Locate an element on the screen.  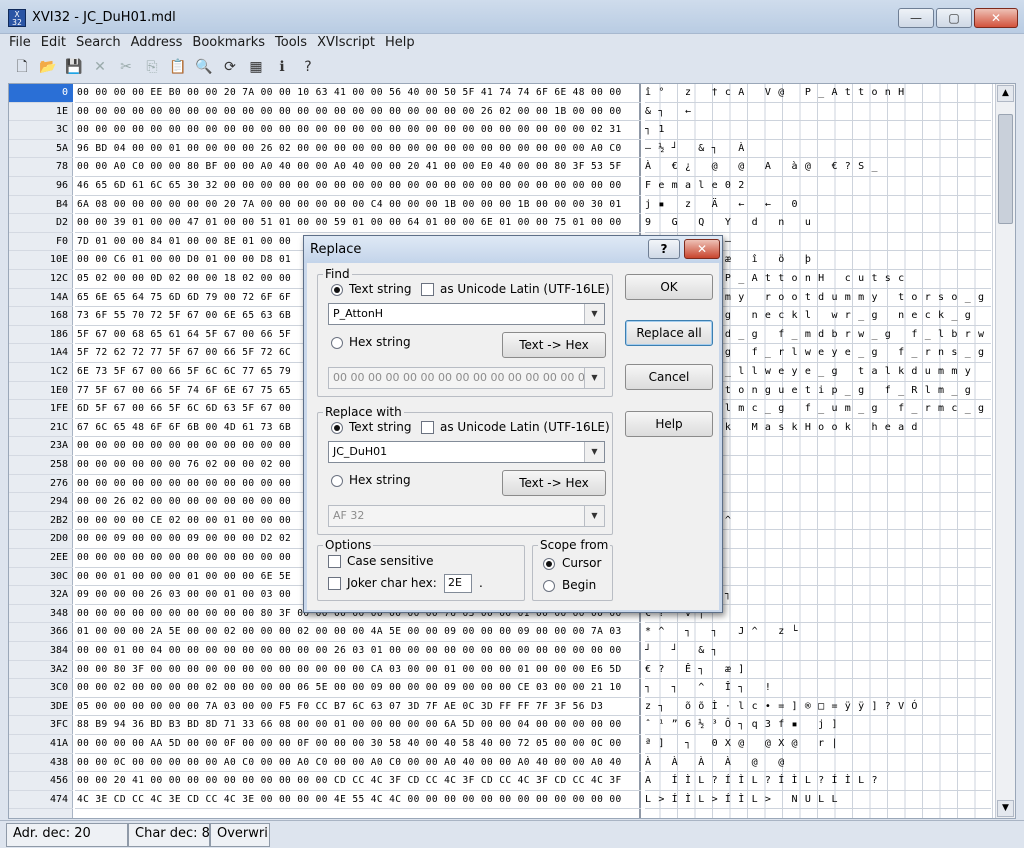
text-row: *^ ┐ ┐ J^ z└ is located at coordinates (818, 632).